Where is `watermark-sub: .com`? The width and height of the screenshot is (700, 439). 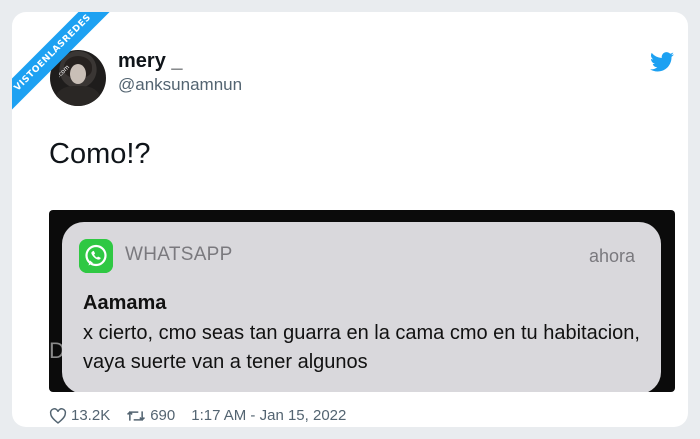
watermark-sub: .com is located at coordinates (63, 71).